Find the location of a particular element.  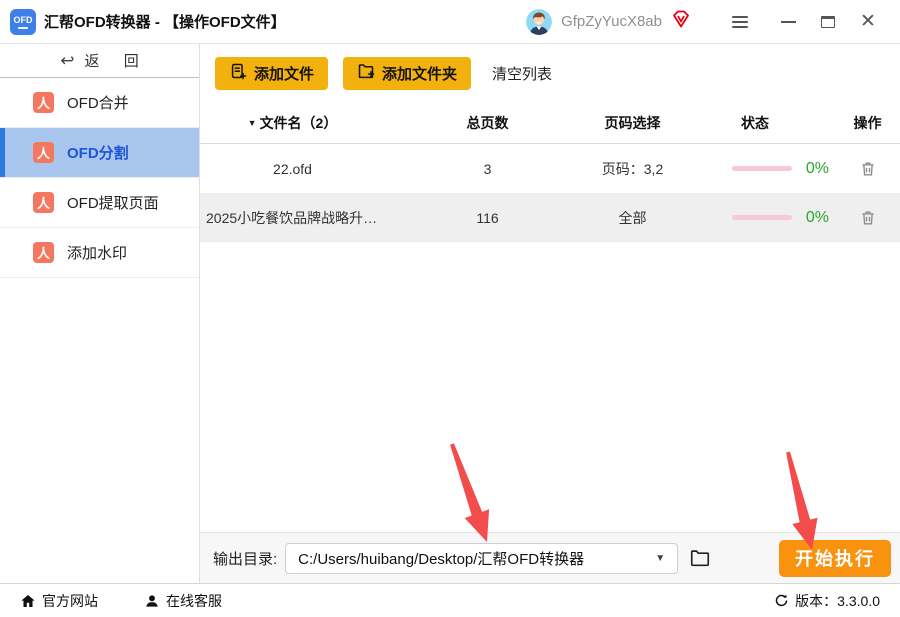

document-plus-icon is located at coordinates (238, 73).